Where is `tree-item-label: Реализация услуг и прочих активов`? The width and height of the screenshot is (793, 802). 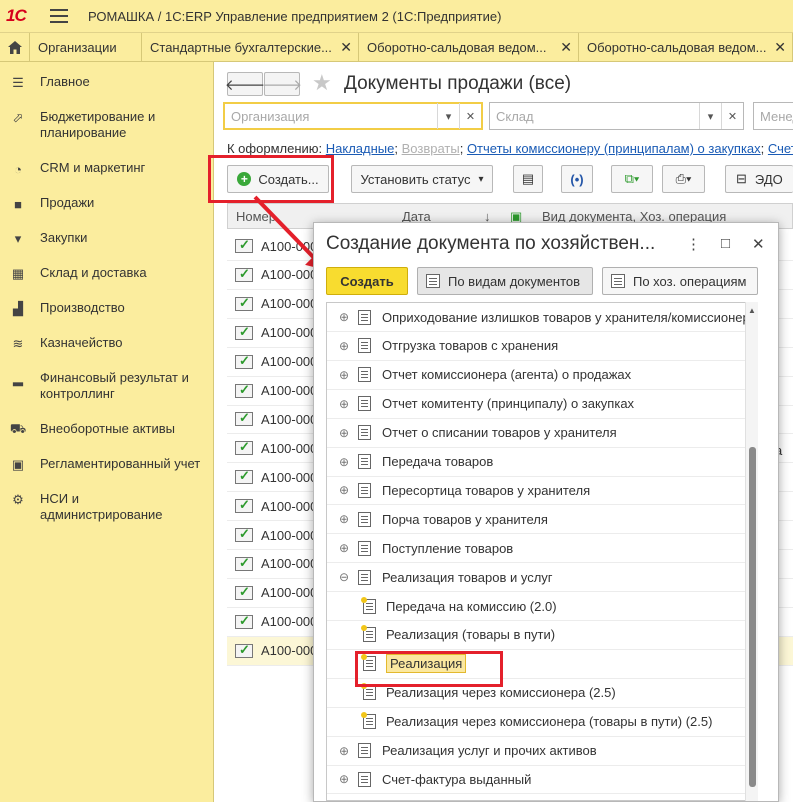 tree-item-label: Реализация услуг и прочих активов is located at coordinates (489, 750).